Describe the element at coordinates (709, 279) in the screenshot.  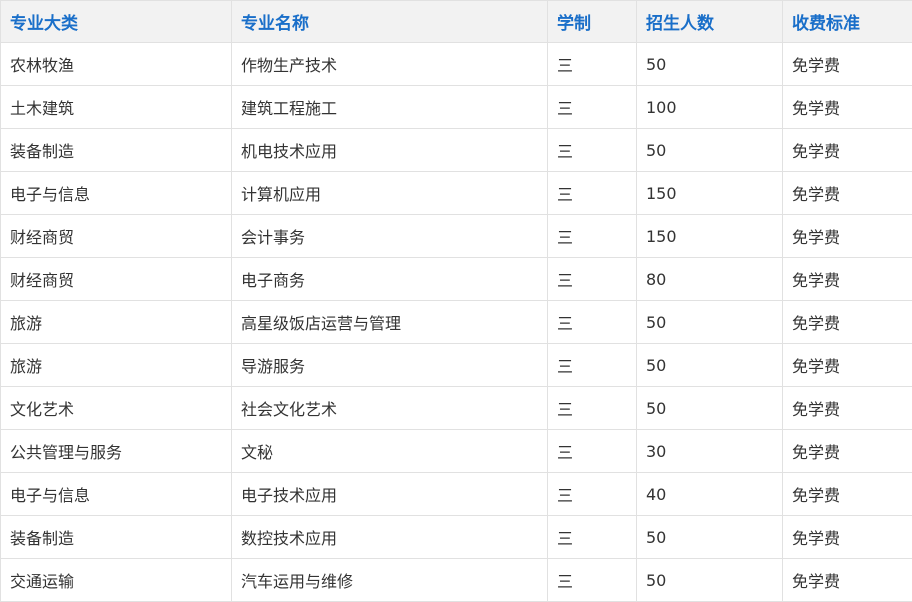
I see `cell-enrollment: 80` at that location.